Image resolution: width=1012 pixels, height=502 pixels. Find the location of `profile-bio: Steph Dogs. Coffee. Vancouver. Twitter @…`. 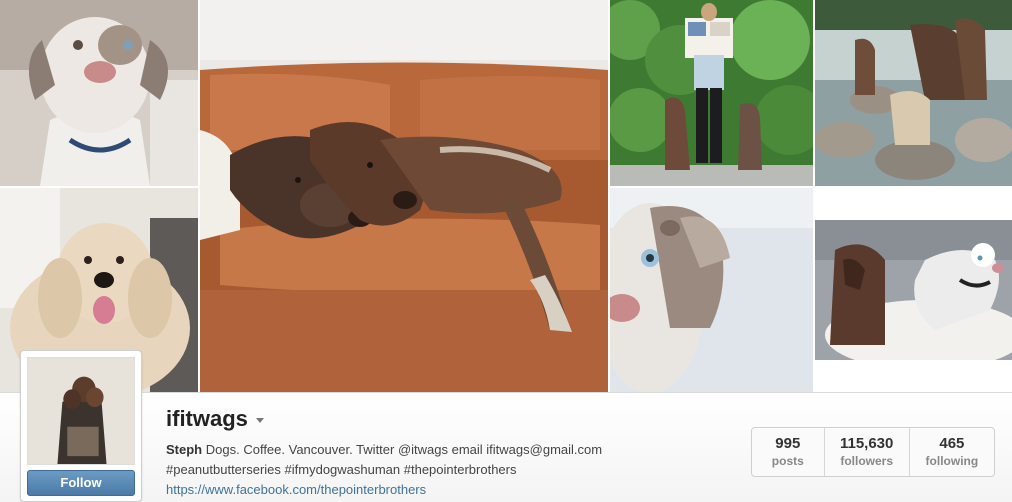

profile-bio: Steph Dogs. Coffee. Vancouver. Twitter @… is located at coordinates (446, 470).